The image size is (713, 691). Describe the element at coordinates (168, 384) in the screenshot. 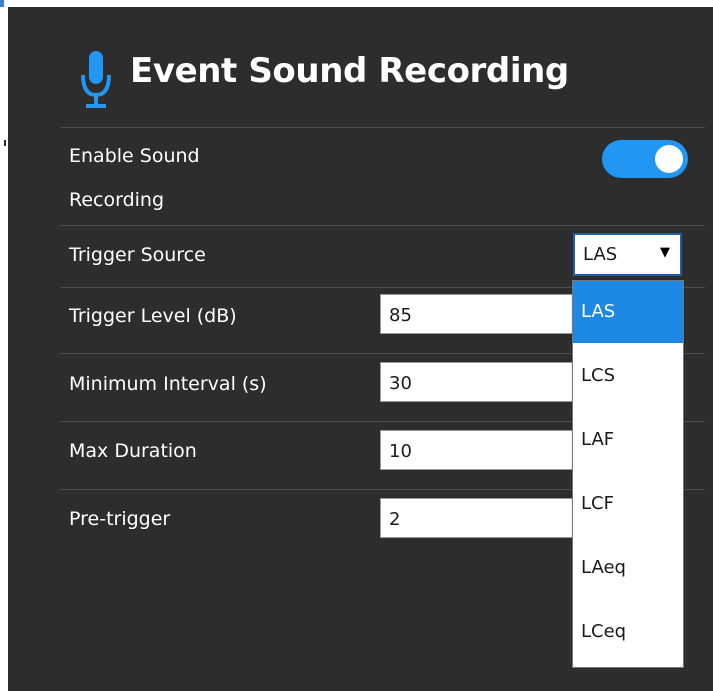

I see `minimum-interval-label: Minimum Interval (s)` at that location.